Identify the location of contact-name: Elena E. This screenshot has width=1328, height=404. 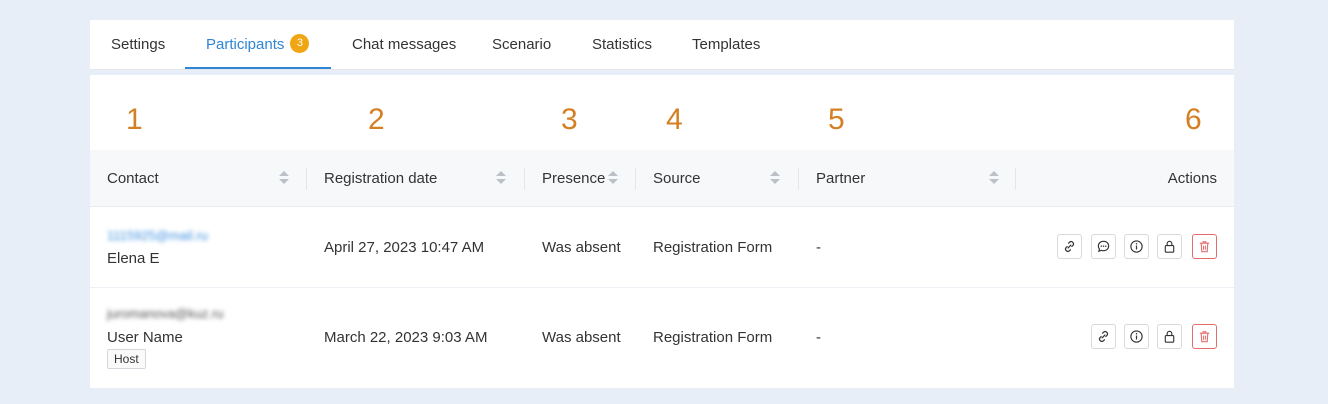
(133, 258).